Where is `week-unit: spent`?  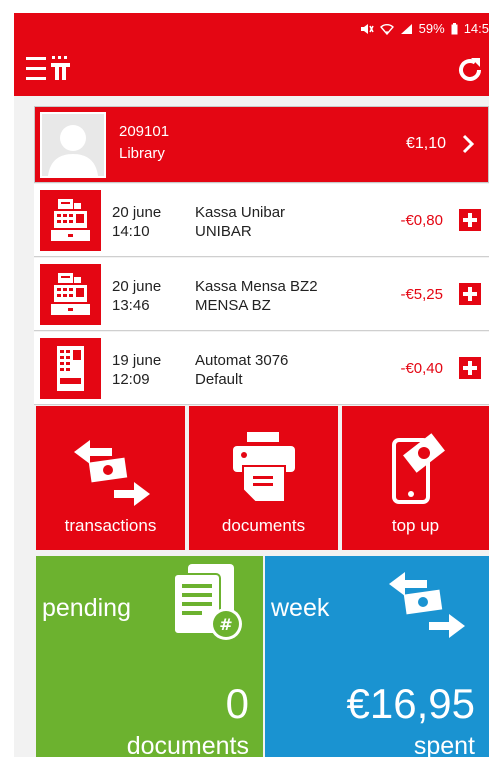 week-unit: spent is located at coordinates (444, 744).